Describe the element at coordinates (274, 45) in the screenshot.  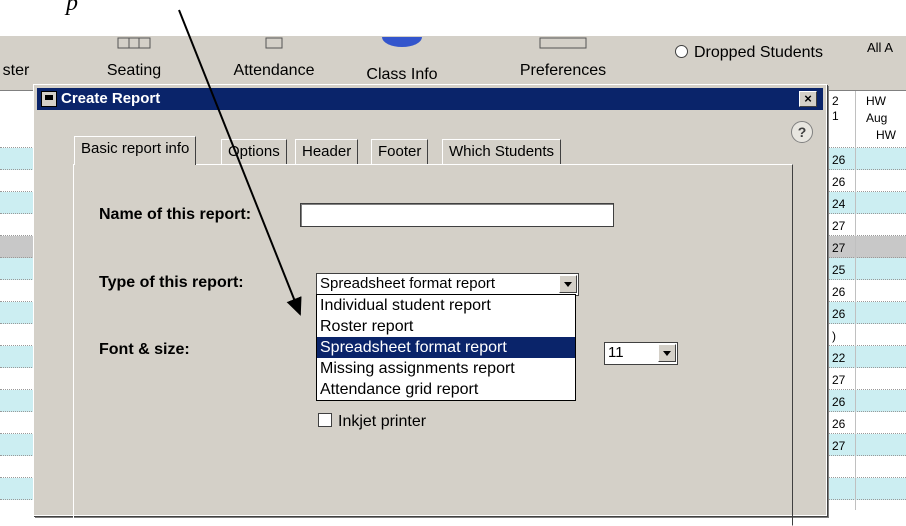
I see `attendance-icon` at that location.